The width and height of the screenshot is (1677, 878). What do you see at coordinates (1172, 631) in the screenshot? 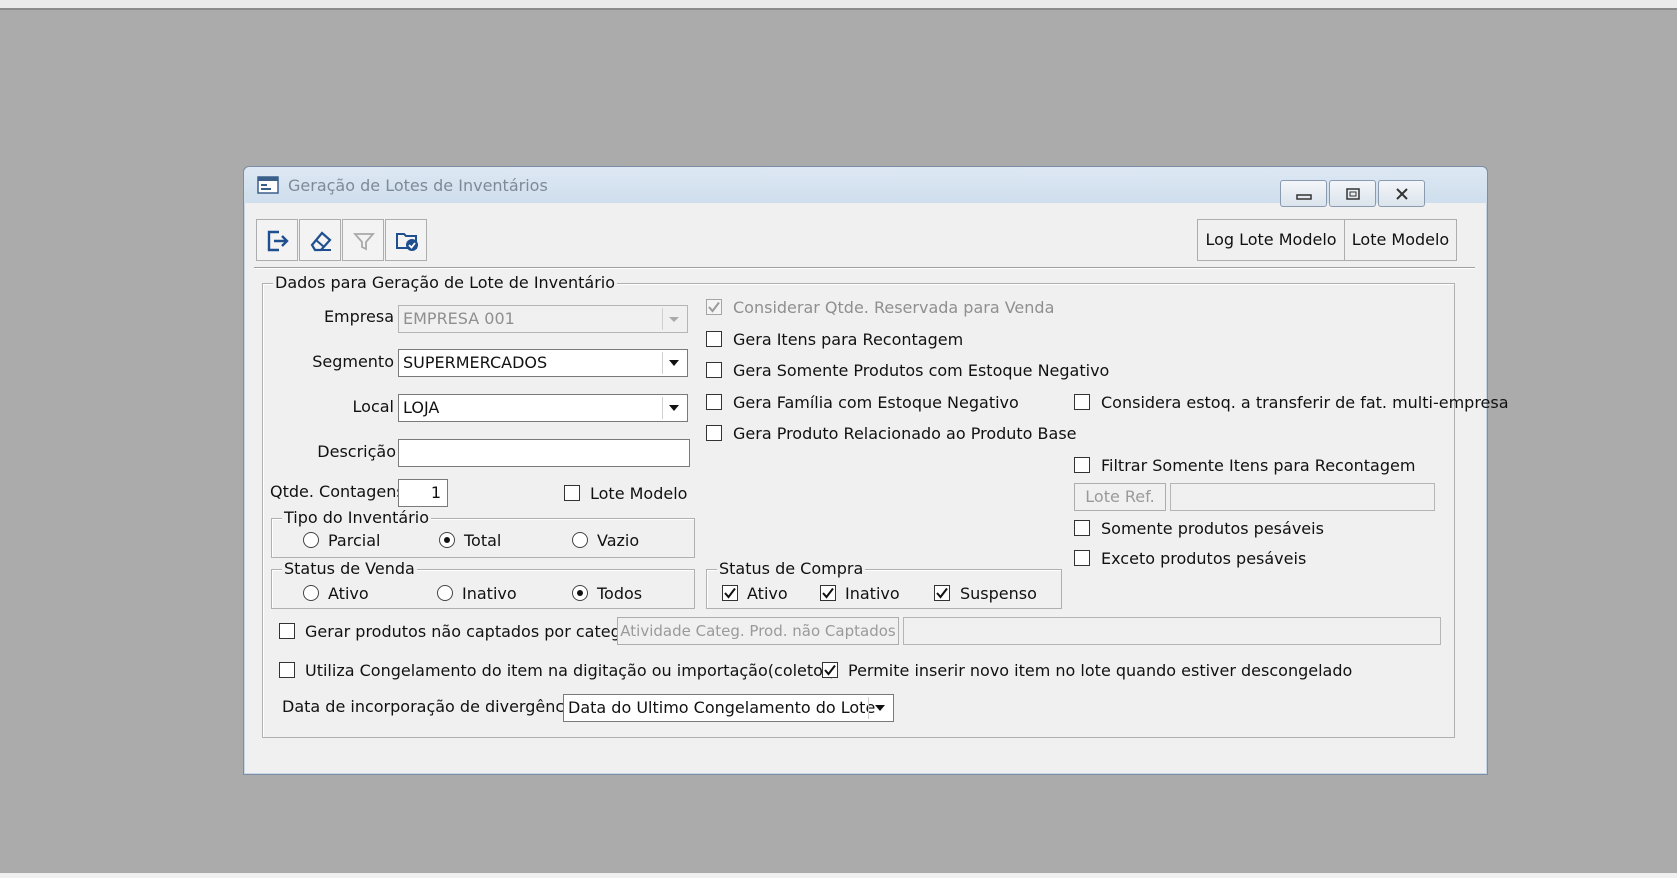
I see `atividade-categ-input` at bounding box center [1172, 631].